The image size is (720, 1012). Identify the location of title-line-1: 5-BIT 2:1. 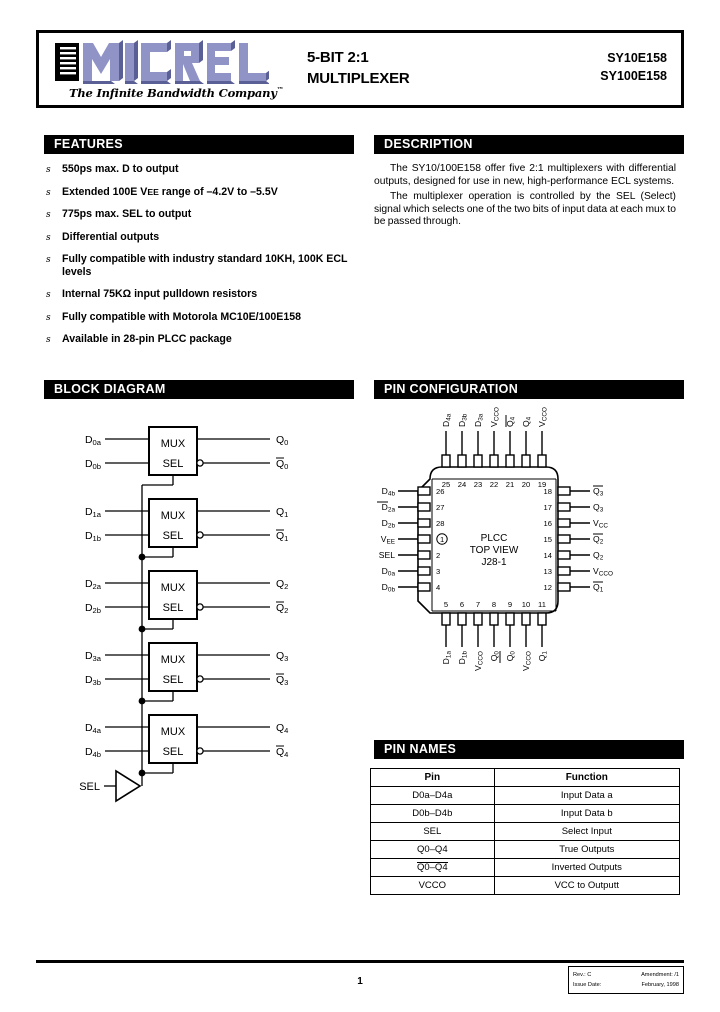
(338, 57).